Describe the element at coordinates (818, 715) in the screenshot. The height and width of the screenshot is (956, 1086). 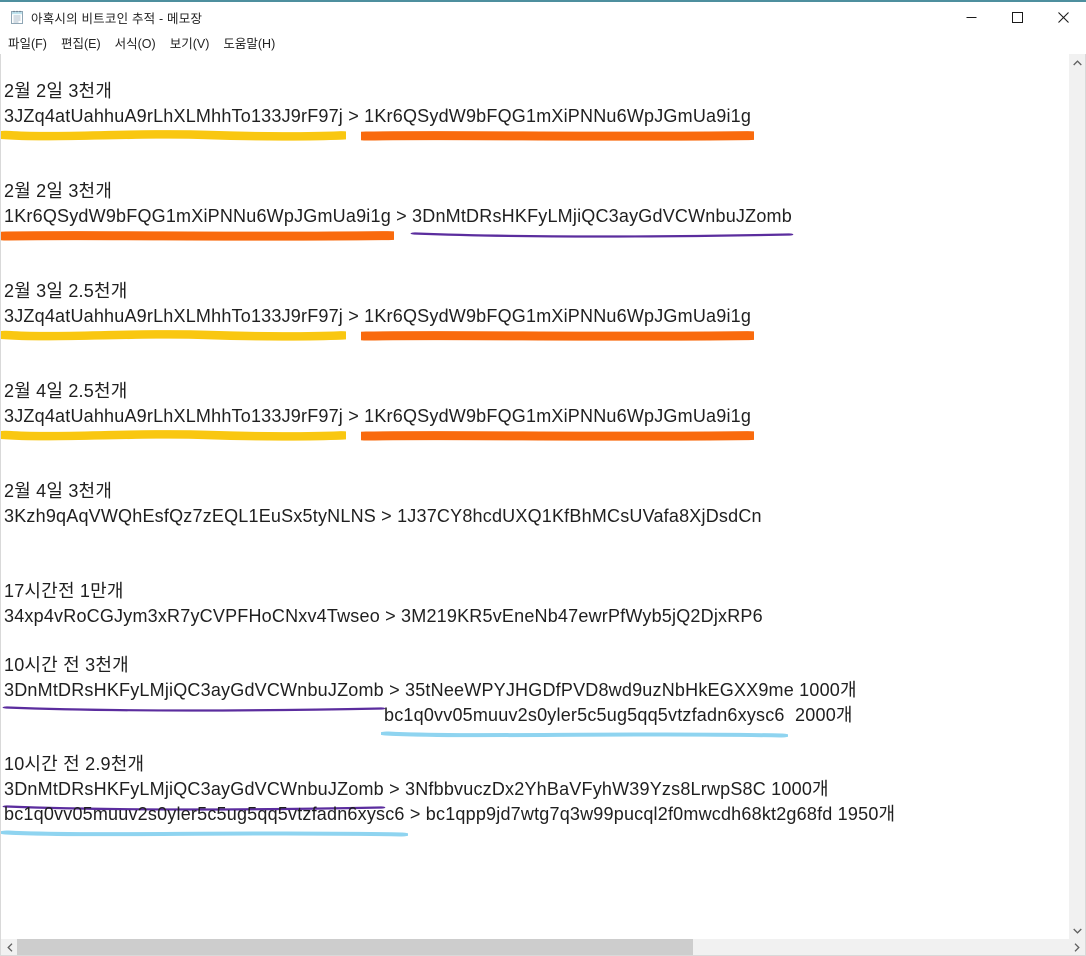
I see `amount-label: 2000개` at that location.